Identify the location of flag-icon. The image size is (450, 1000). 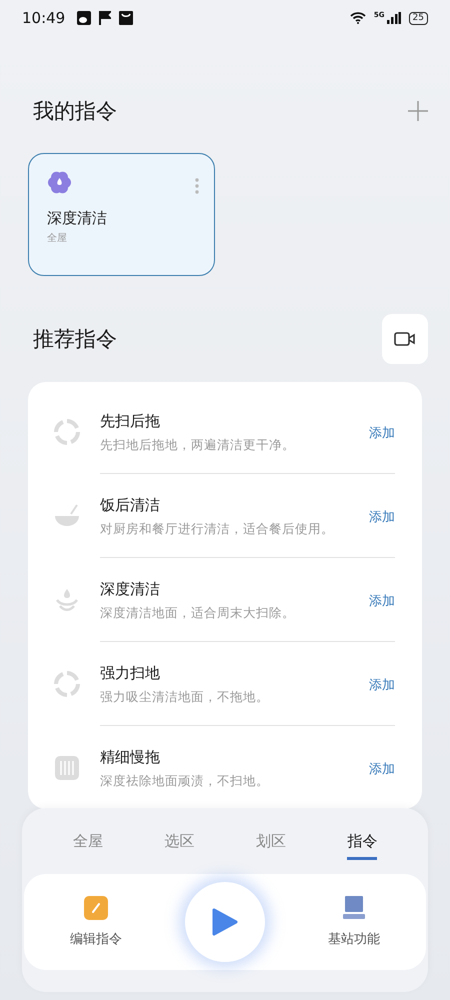
(105, 18).